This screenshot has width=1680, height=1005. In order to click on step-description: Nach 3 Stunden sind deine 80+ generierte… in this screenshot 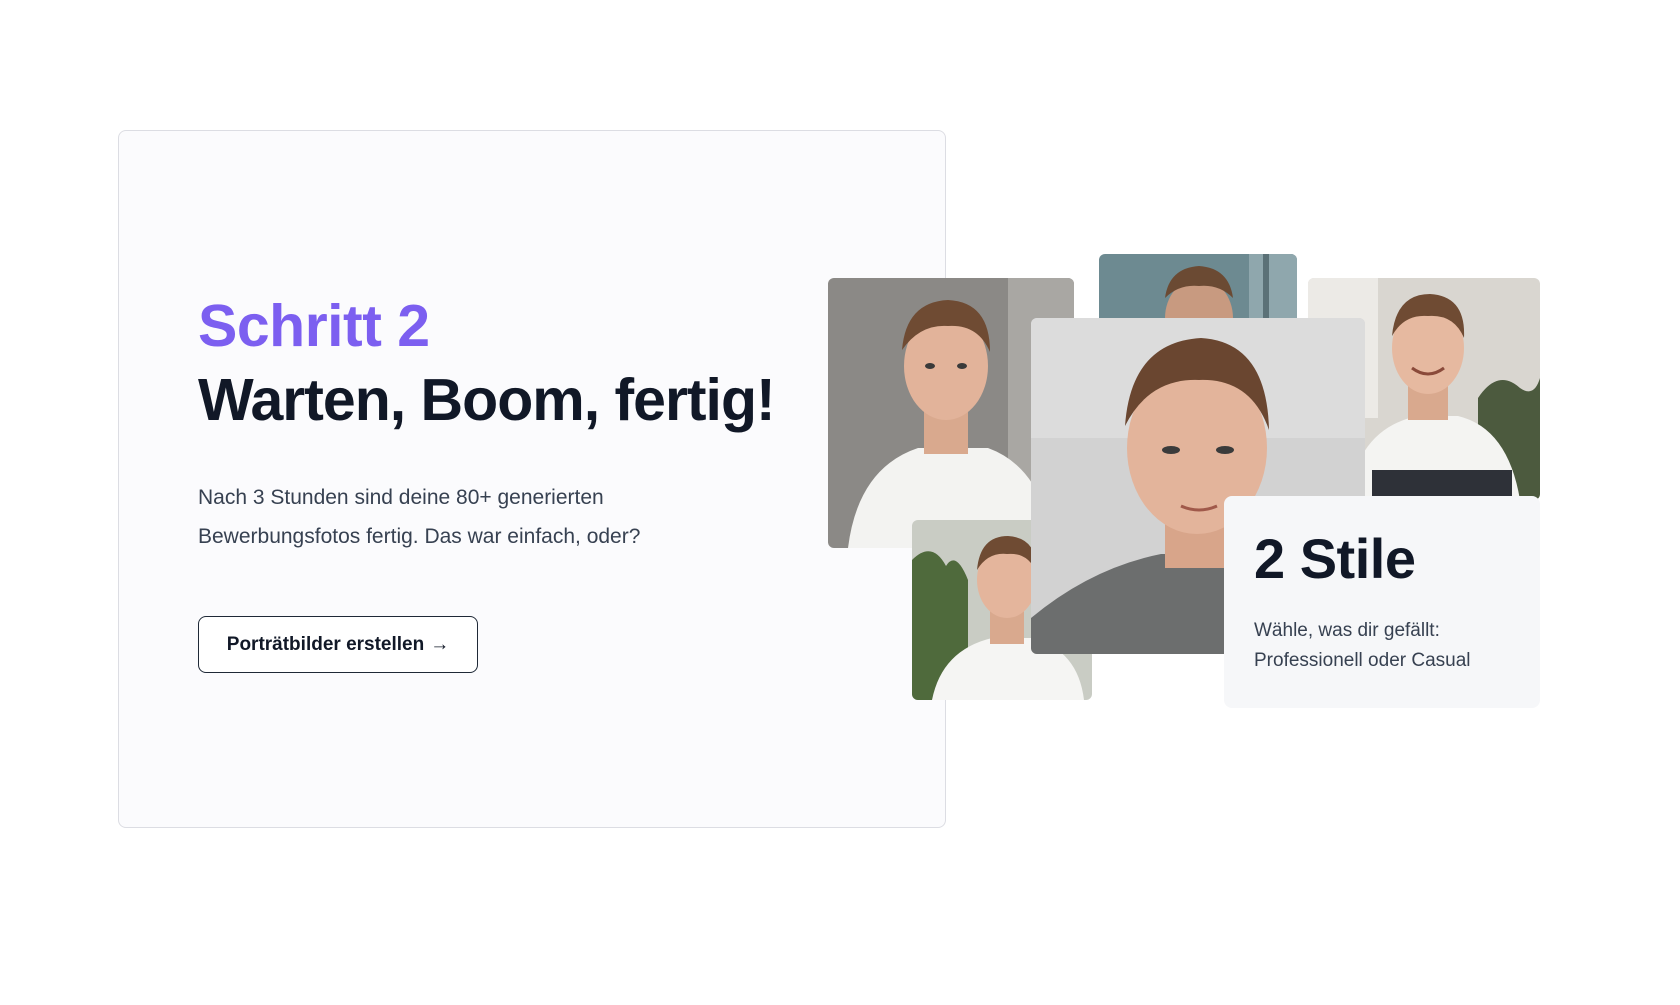, I will do `click(458, 517)`.